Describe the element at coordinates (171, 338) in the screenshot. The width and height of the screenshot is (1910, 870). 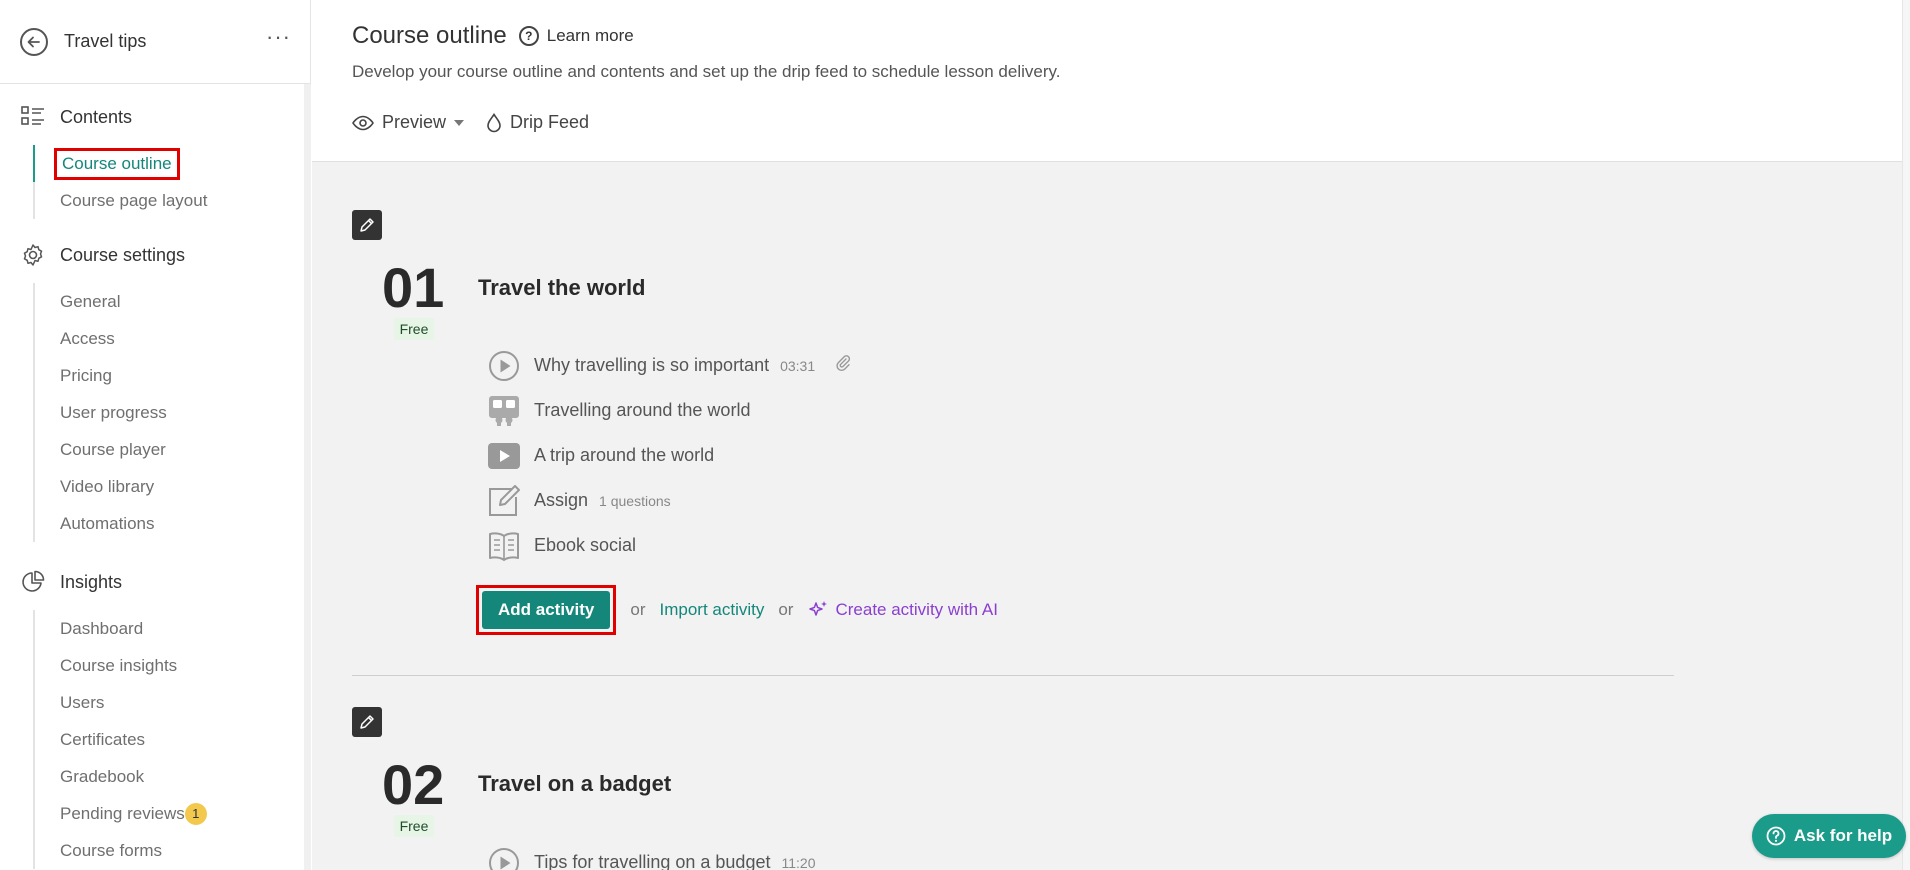
I see `sidebar-item-access: Access` at that location.